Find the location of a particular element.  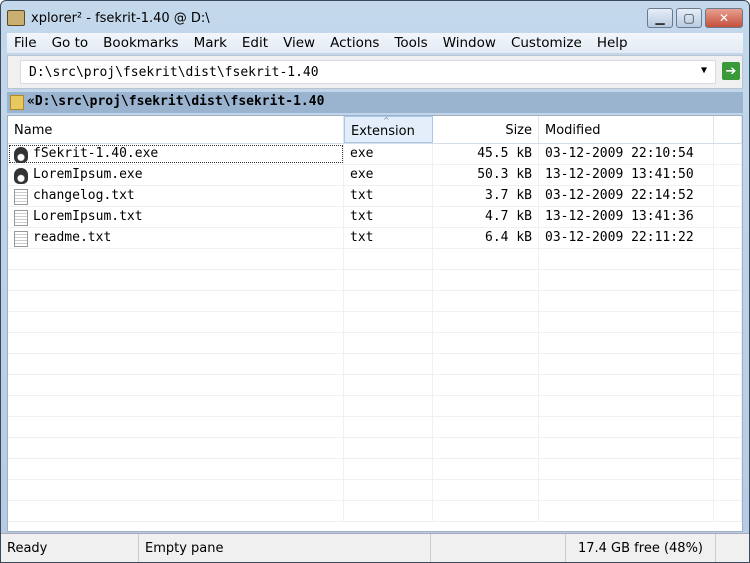

maximize-button: ▢ is located at coordinates (689, 18).